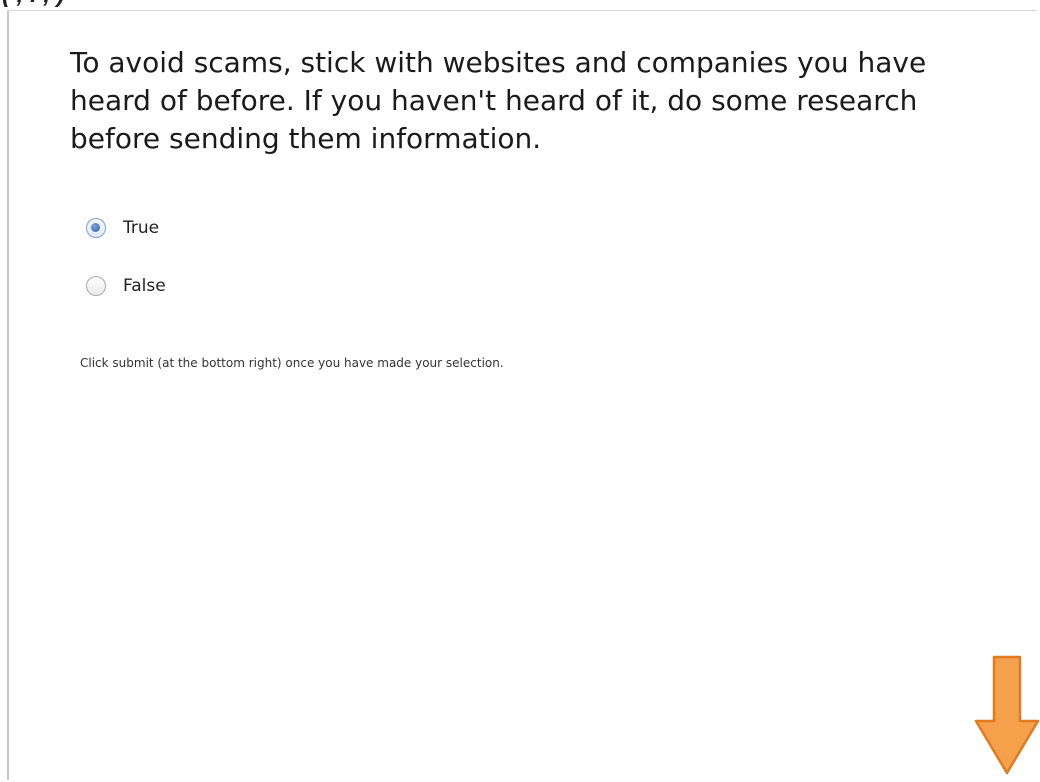 The image size is (1040, 782). Describe the element at coordinates (96, 286) in the screenshot. I see `radio-false` at that location.